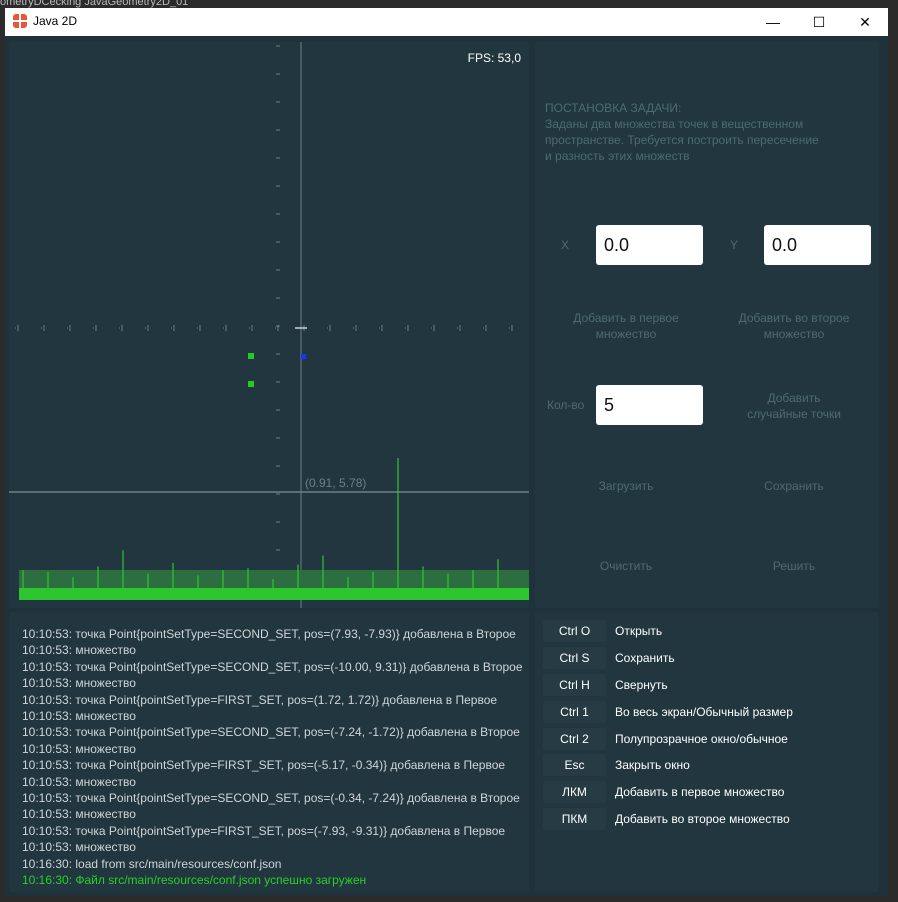  I want to click on add-second-set-button: Добавить во второе множество, so click(794, 326).